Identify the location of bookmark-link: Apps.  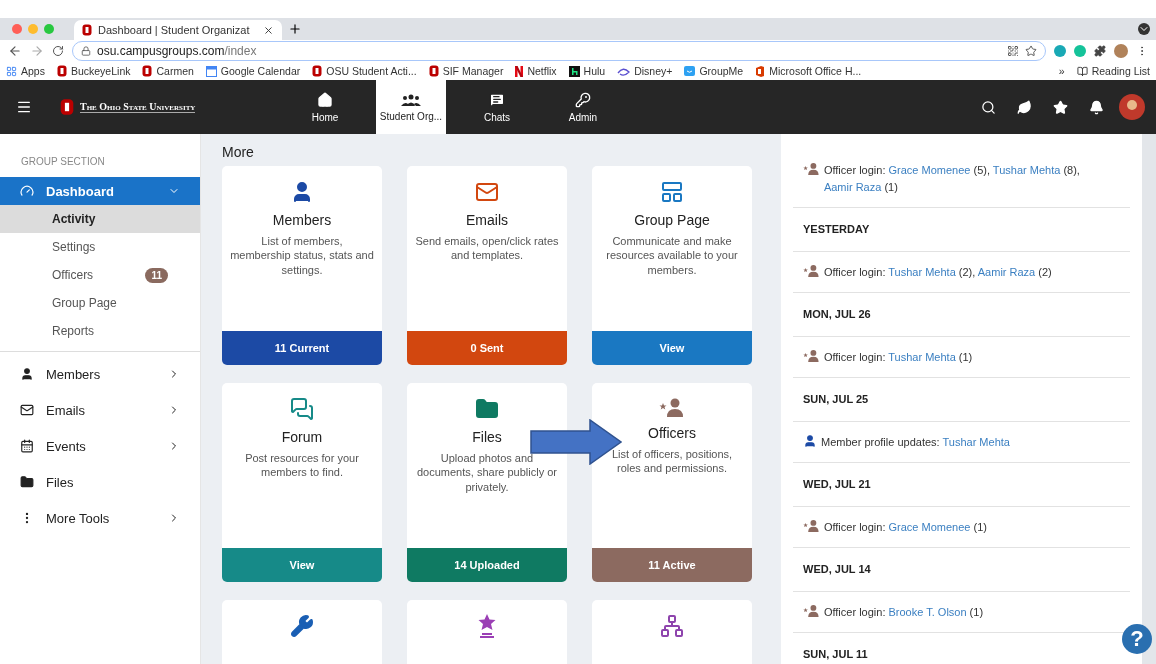
(25, 71).